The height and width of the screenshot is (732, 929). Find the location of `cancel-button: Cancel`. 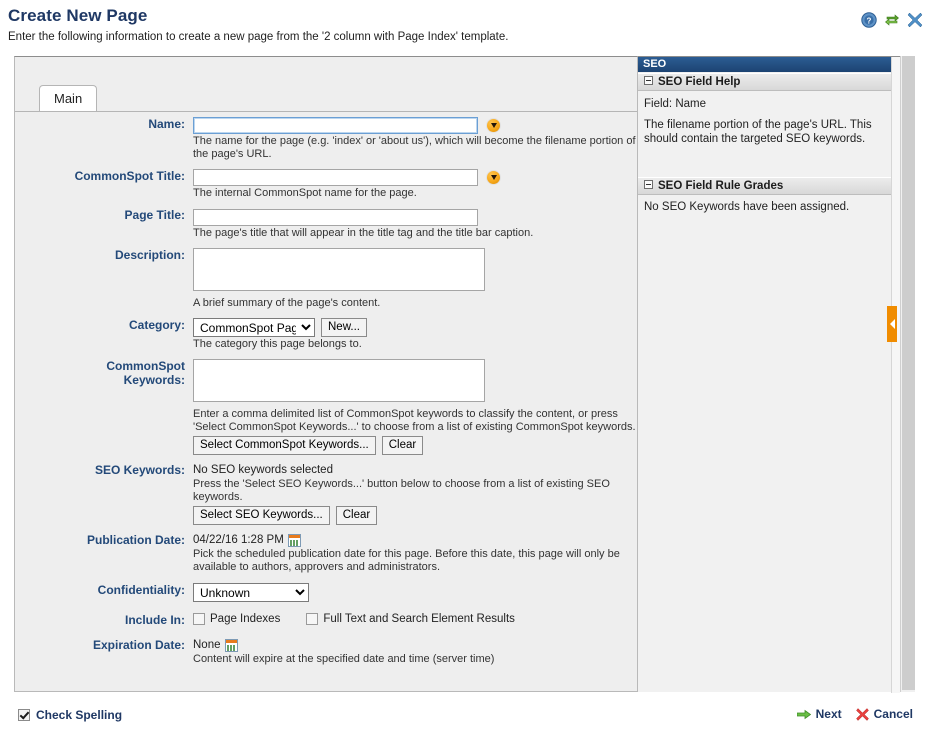

cancel-button: Cancel is located at coordinates (884, 714).